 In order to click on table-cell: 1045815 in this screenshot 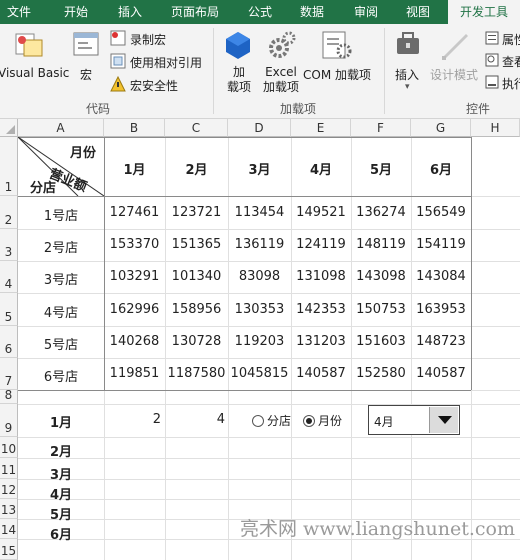, I will do `click(259, 373)`.